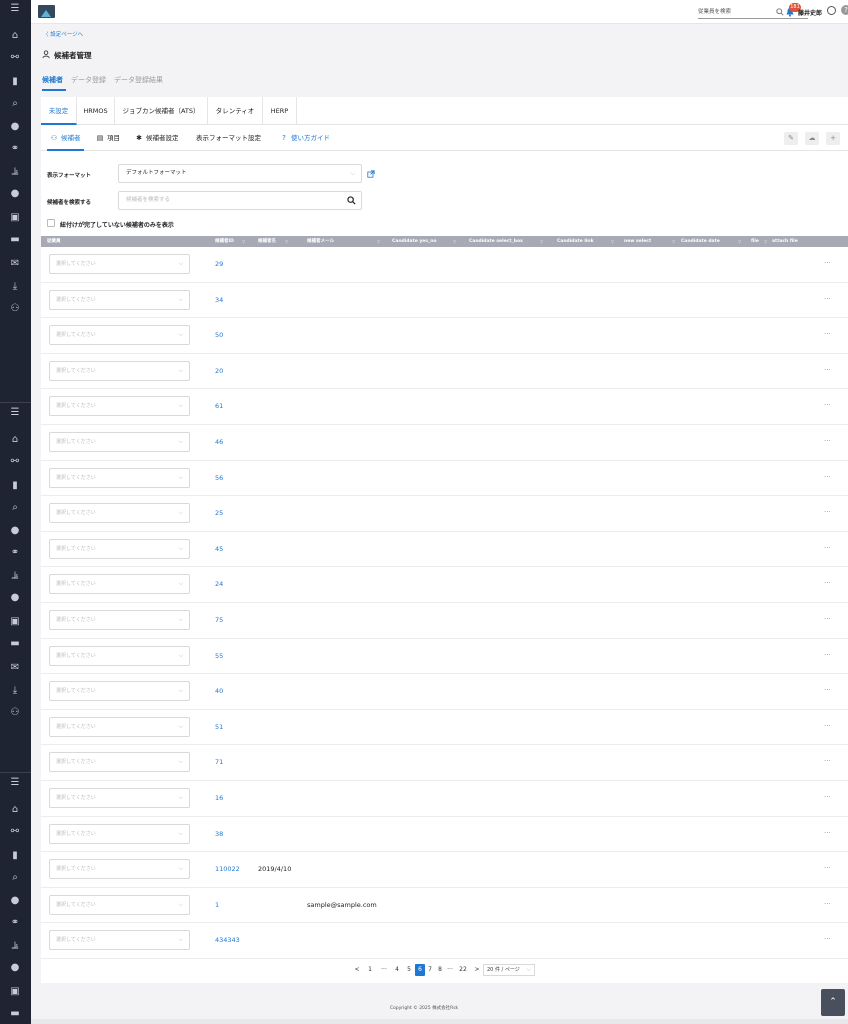 The width and height of the screenshot is (848, 1024). What do you see at coordinates (219, 300) in the screenshot?
I see `candidate-id-link: 34` at bounding box center [219, 300].